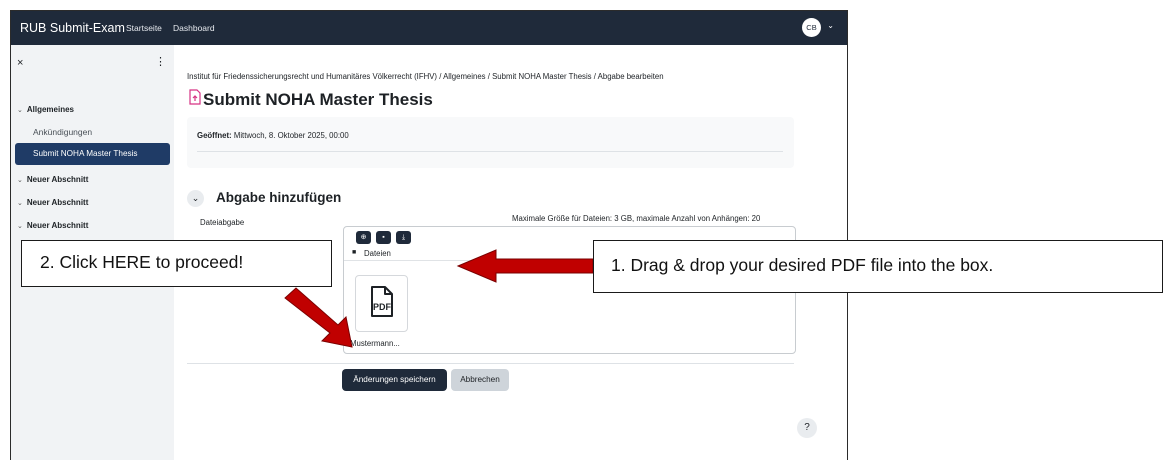  I want to click on avatar: CB, so click(811, 27).